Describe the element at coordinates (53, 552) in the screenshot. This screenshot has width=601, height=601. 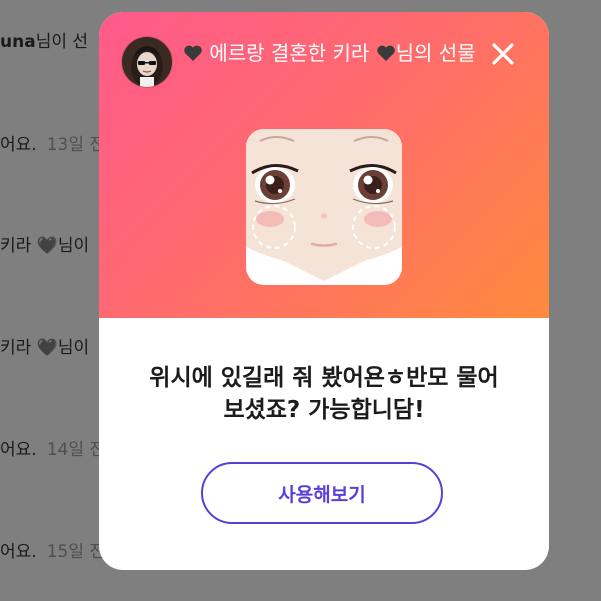
I see `feed-item: 어요. 15일 전` at that location.